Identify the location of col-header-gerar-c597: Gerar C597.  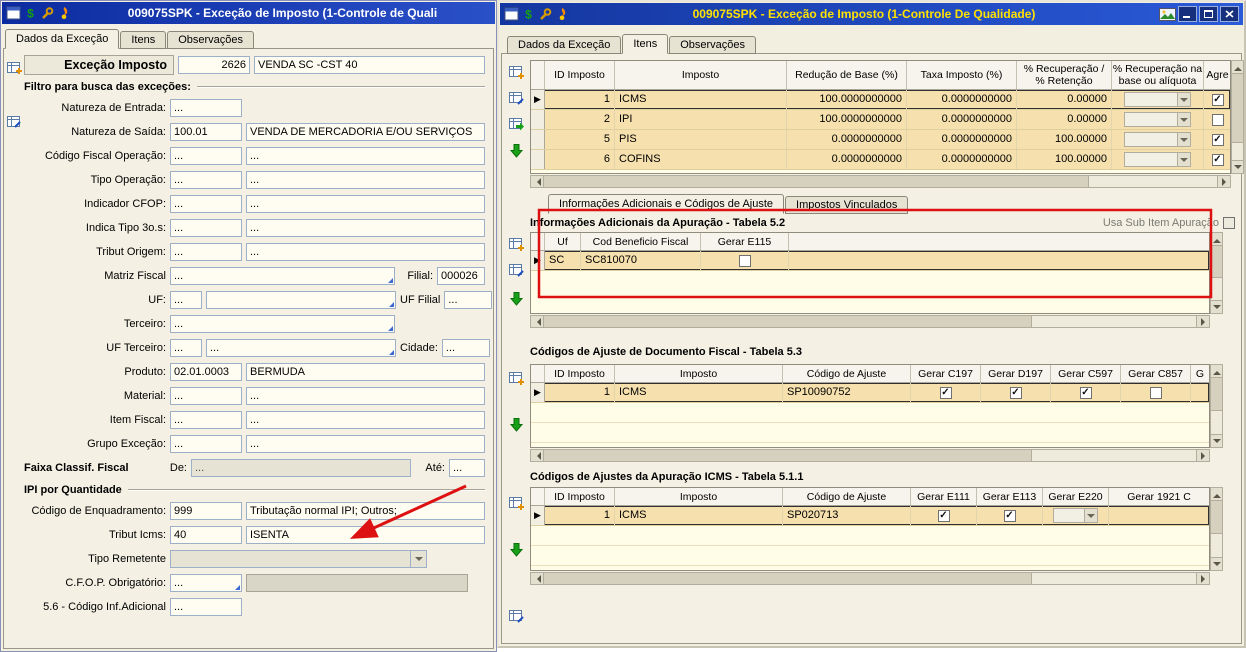
(1086, 373).